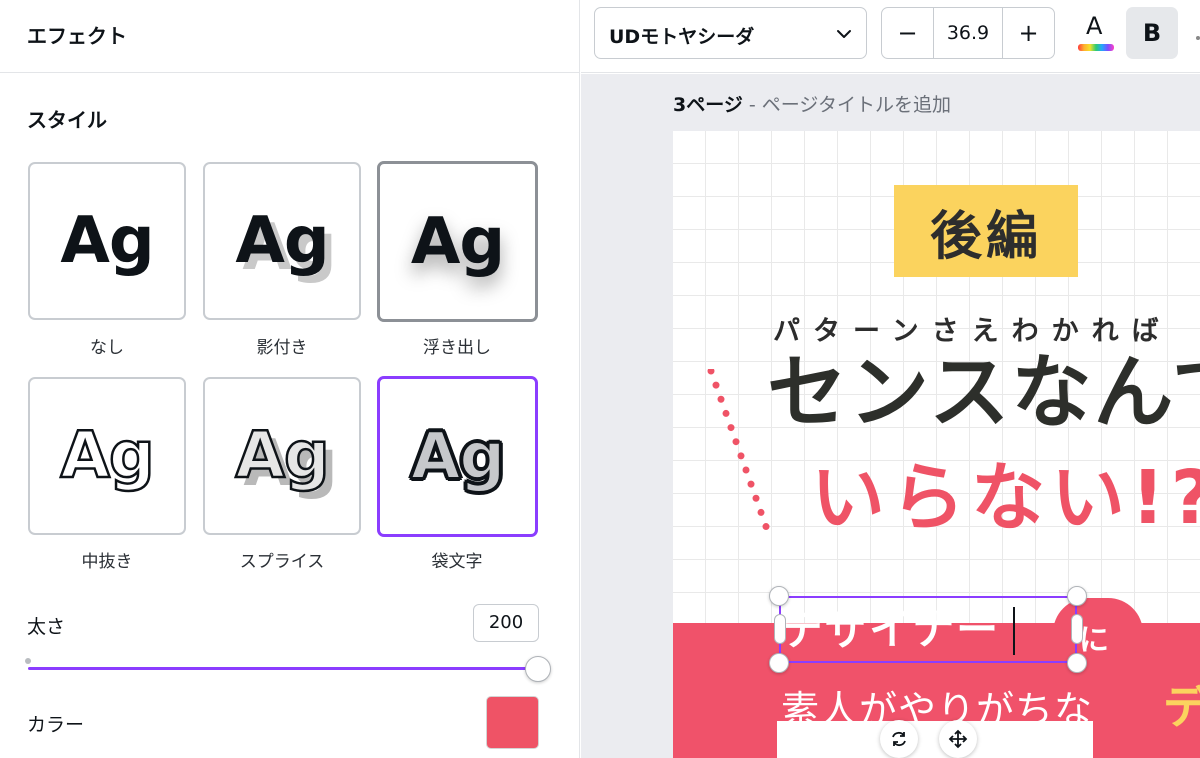 Image resolution: width=1200 pixels, height=758 pixels. What do you see at coordinates (856, 105) in the screenshot?
I see `page-title-placeholder: ページタイトルを追加` at bounding box center [856, 105].